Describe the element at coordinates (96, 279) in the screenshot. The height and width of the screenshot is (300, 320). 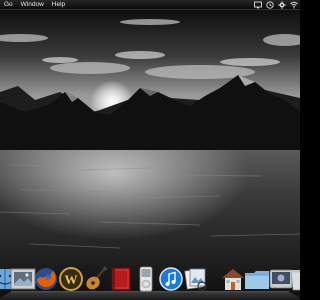
I see `guitar-icon` at that location.